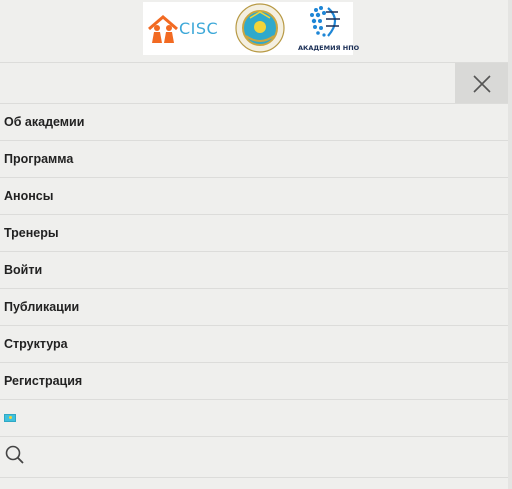 Image resolution: width=512 pixels, height=489 pixels. Describe the element at coordinates (254, 121) in the screenshot. I see `menu-item-about: Об академии` at that location.